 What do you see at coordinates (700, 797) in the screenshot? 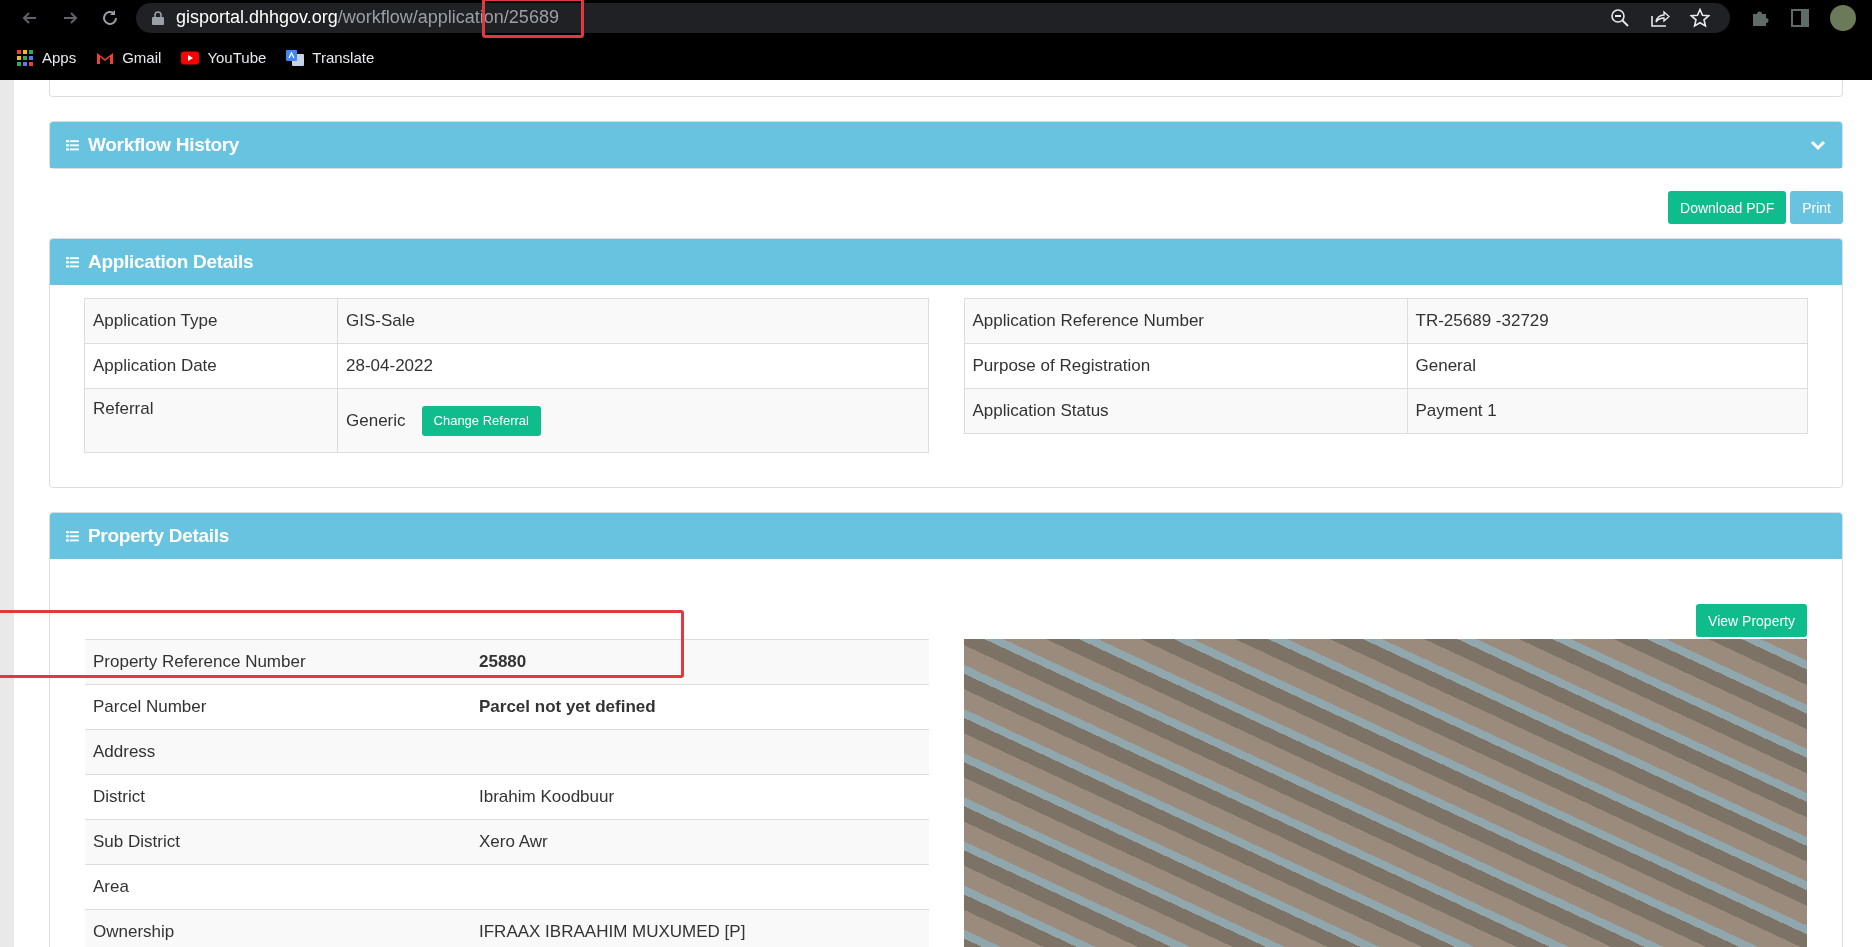
I see `value-cell: Ibrahim Koodbuur` at bounding box center [700, 797].